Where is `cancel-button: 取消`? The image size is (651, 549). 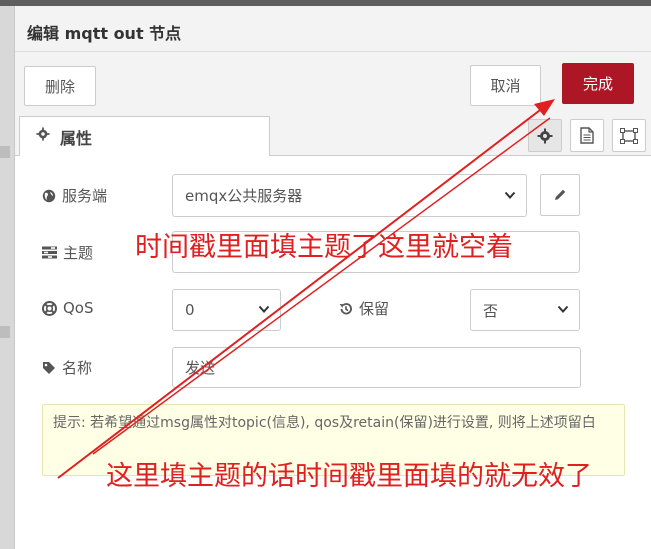
cancel-button: 取消 is located at coordinates (505, 85).